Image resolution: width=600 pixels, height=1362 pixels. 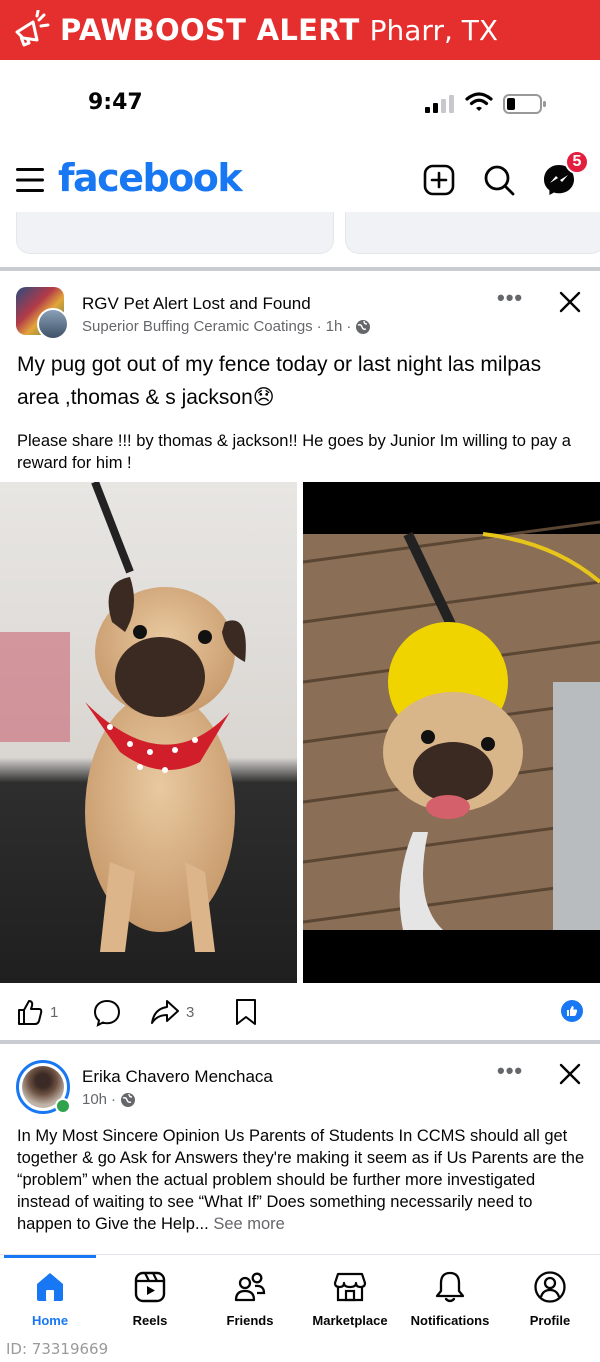 I want to click on nav-profile: Profile, so click(x=550, y=1298).